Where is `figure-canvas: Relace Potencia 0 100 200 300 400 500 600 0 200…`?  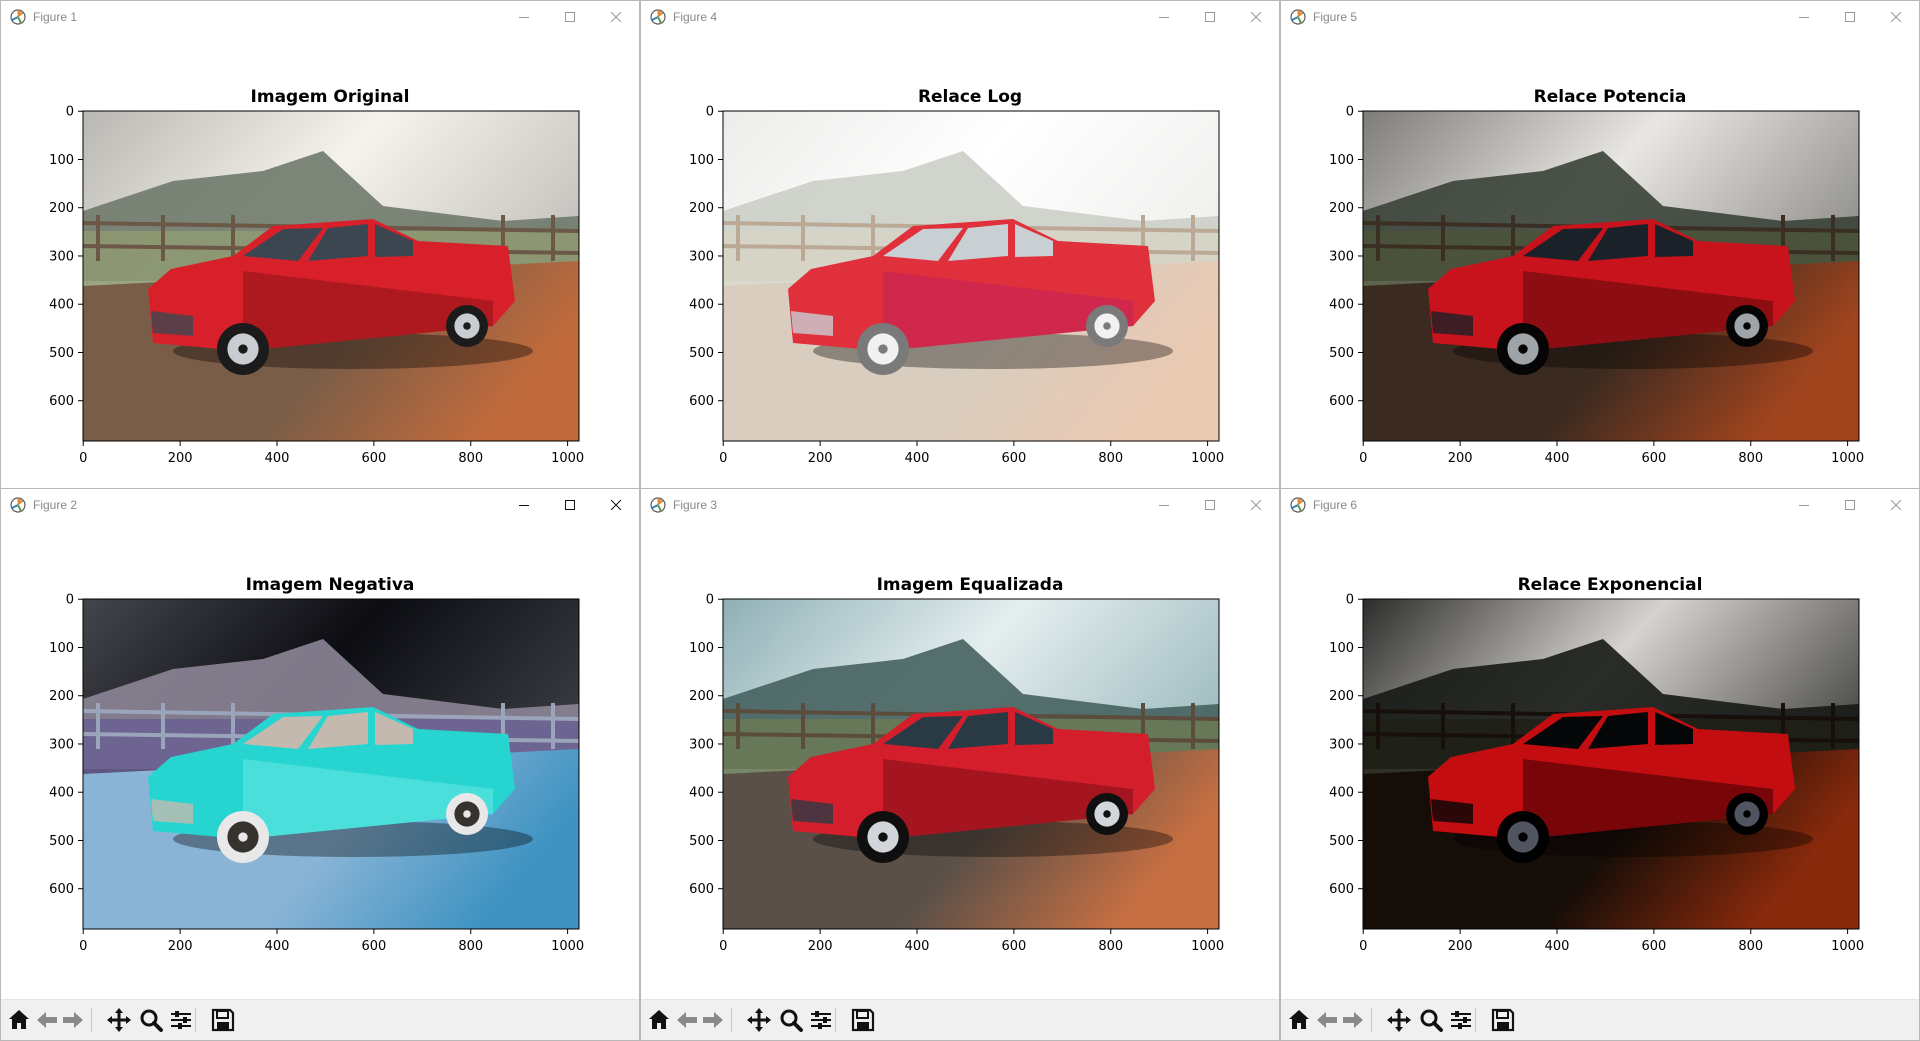
figure-canvas: Relace Potencia 0 100 200 300 400 500 600 0 200… is located at coordinates (1600, 260).